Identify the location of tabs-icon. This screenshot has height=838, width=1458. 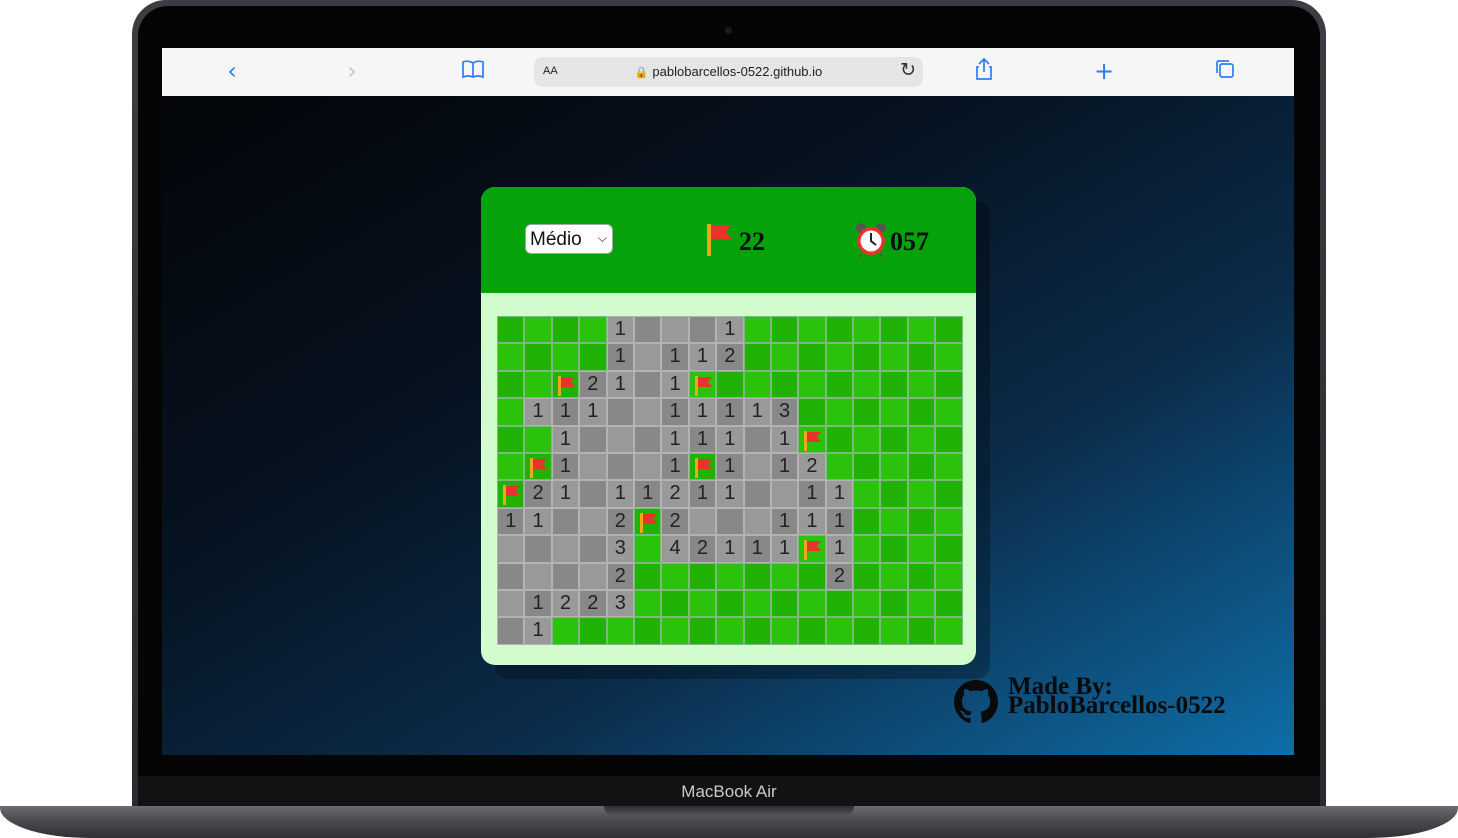
(1225, 72).